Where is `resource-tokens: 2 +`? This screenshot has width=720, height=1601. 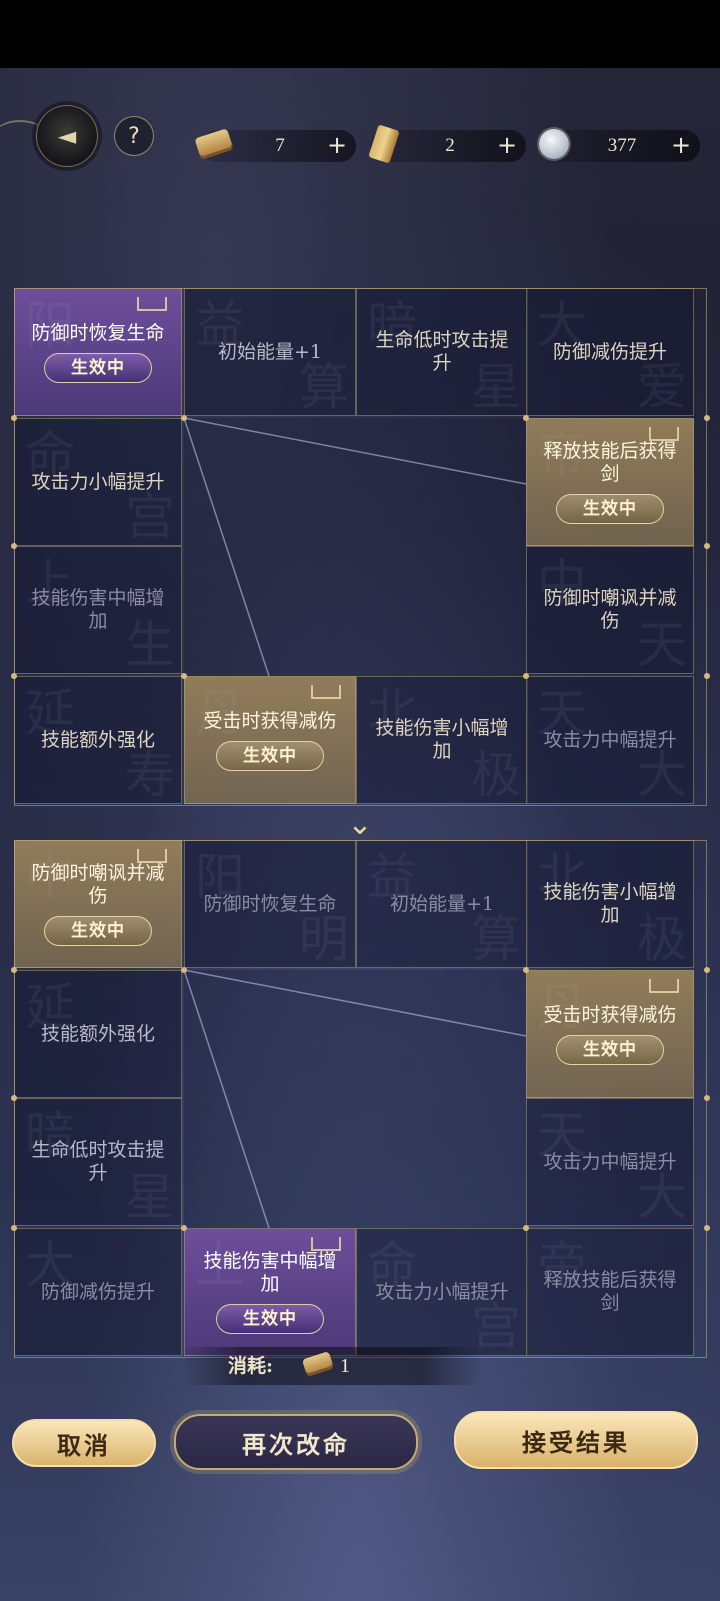
resource-tokens: 2 + is located at coordinates (447, 144).